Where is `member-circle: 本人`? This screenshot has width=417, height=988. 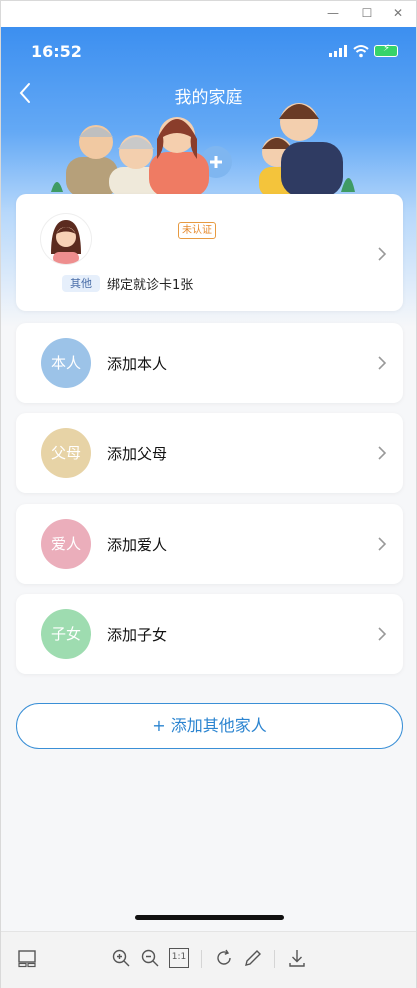
member-circle: 本人 is located at coordinates (66, 363).